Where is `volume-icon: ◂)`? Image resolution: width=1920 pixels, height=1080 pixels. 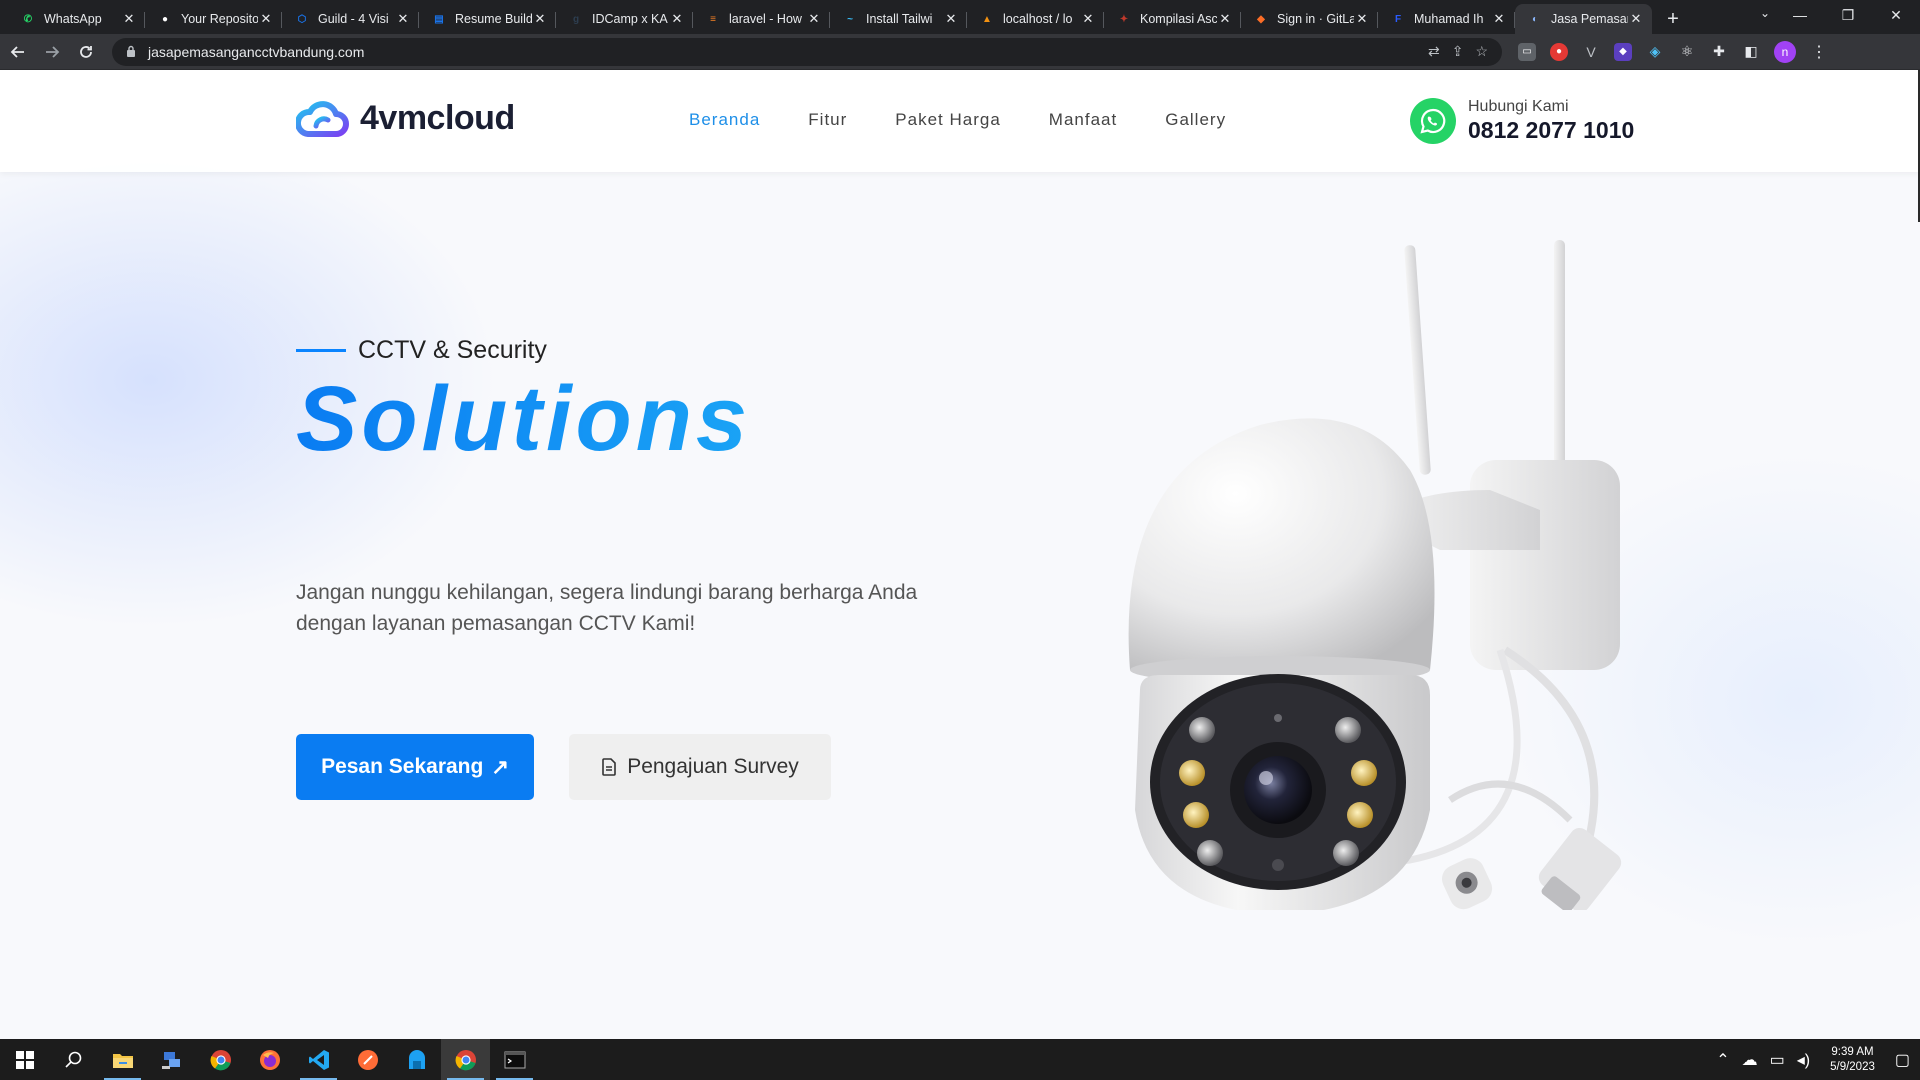
volume-icon: ◂) is located at coordinates (1803, 1060).